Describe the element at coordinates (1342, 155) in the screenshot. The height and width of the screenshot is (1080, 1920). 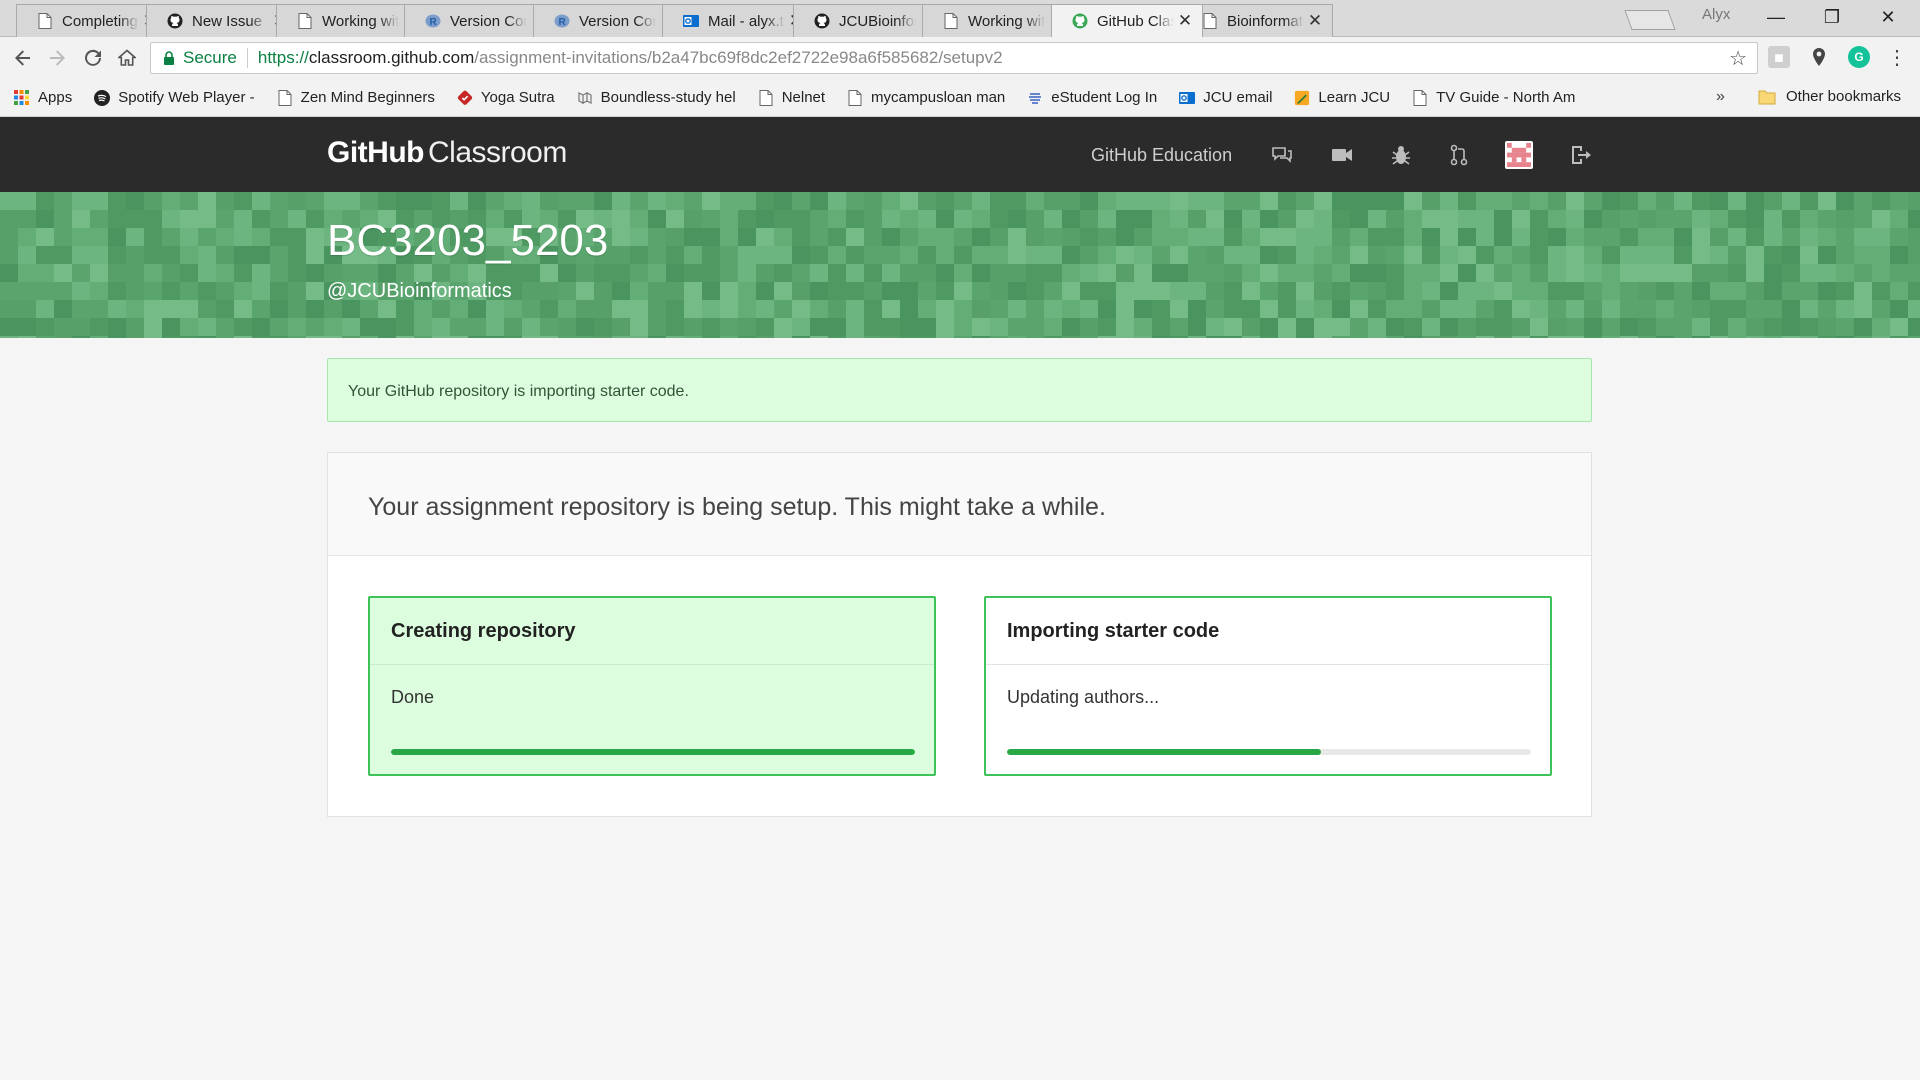
I see `video-icon` at that location.